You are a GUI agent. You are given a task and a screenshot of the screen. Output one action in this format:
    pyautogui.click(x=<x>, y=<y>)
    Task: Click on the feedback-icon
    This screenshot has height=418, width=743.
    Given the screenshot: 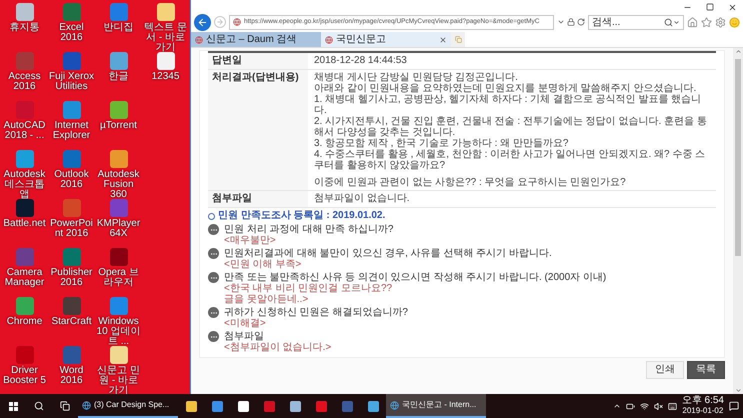 What is the action you would take?
    pyautogui.click(x=734, y=22)
    